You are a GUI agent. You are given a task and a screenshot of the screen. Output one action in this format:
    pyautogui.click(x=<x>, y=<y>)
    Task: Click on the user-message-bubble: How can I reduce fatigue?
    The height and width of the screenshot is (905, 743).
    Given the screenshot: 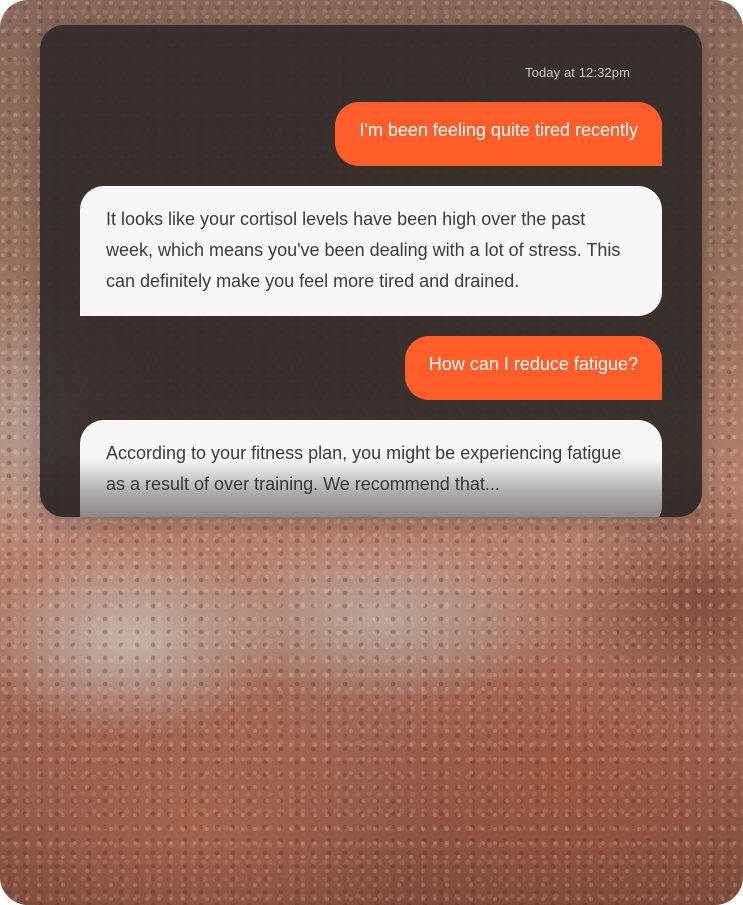 What is the action you would take?
    pyautogui.click(x=533, y=368)
    